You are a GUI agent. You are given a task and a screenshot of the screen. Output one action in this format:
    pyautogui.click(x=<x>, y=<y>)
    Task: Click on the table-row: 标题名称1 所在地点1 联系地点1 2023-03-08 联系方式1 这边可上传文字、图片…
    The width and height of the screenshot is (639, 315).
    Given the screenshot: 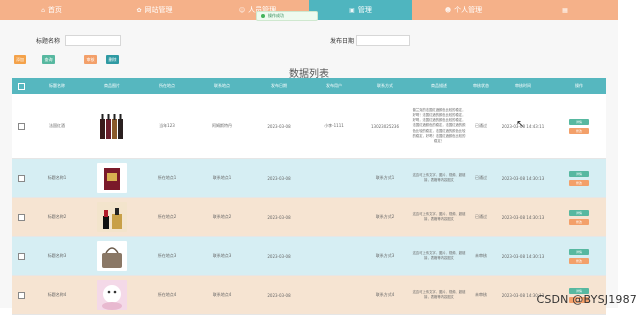 What is the action you would take?
    pyautogui.click(x=309, y=178)
    